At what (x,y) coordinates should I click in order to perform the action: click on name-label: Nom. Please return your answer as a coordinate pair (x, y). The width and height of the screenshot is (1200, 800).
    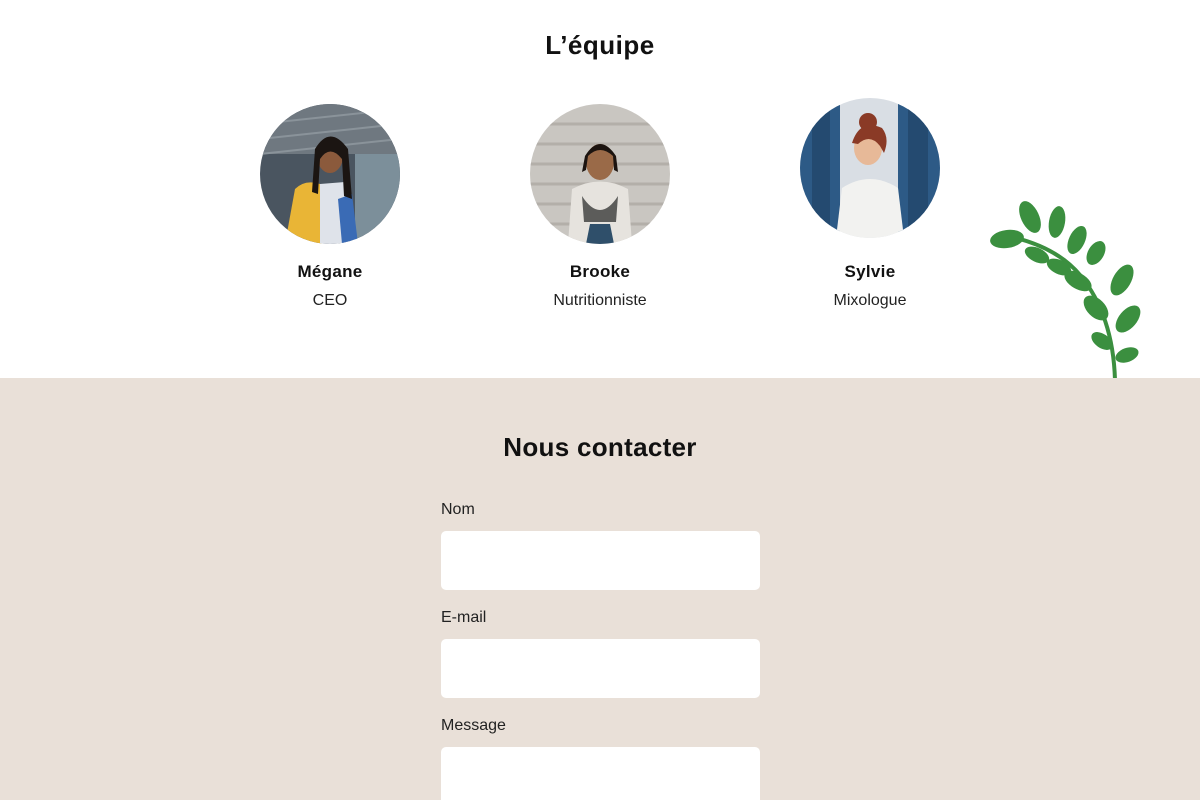
    Looking at the image, I should click on (458, 509).